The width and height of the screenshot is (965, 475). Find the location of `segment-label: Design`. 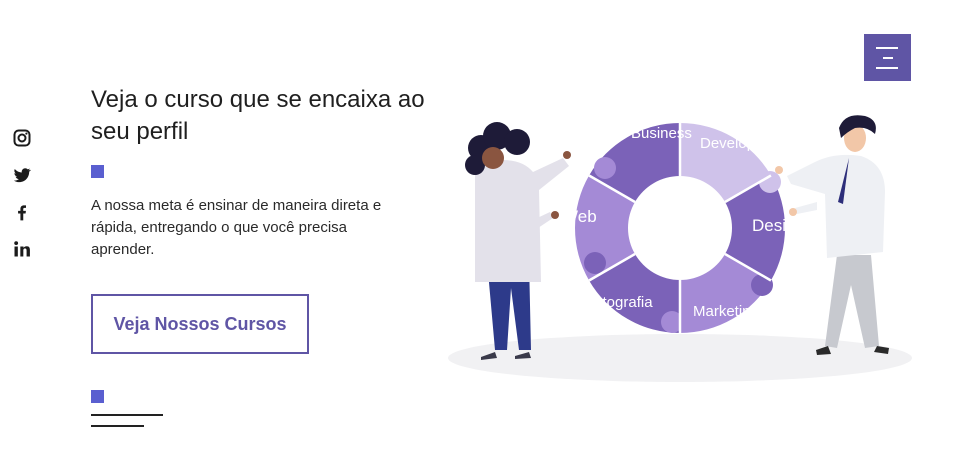

segment-label: Design is located at coordinates (778, 225).